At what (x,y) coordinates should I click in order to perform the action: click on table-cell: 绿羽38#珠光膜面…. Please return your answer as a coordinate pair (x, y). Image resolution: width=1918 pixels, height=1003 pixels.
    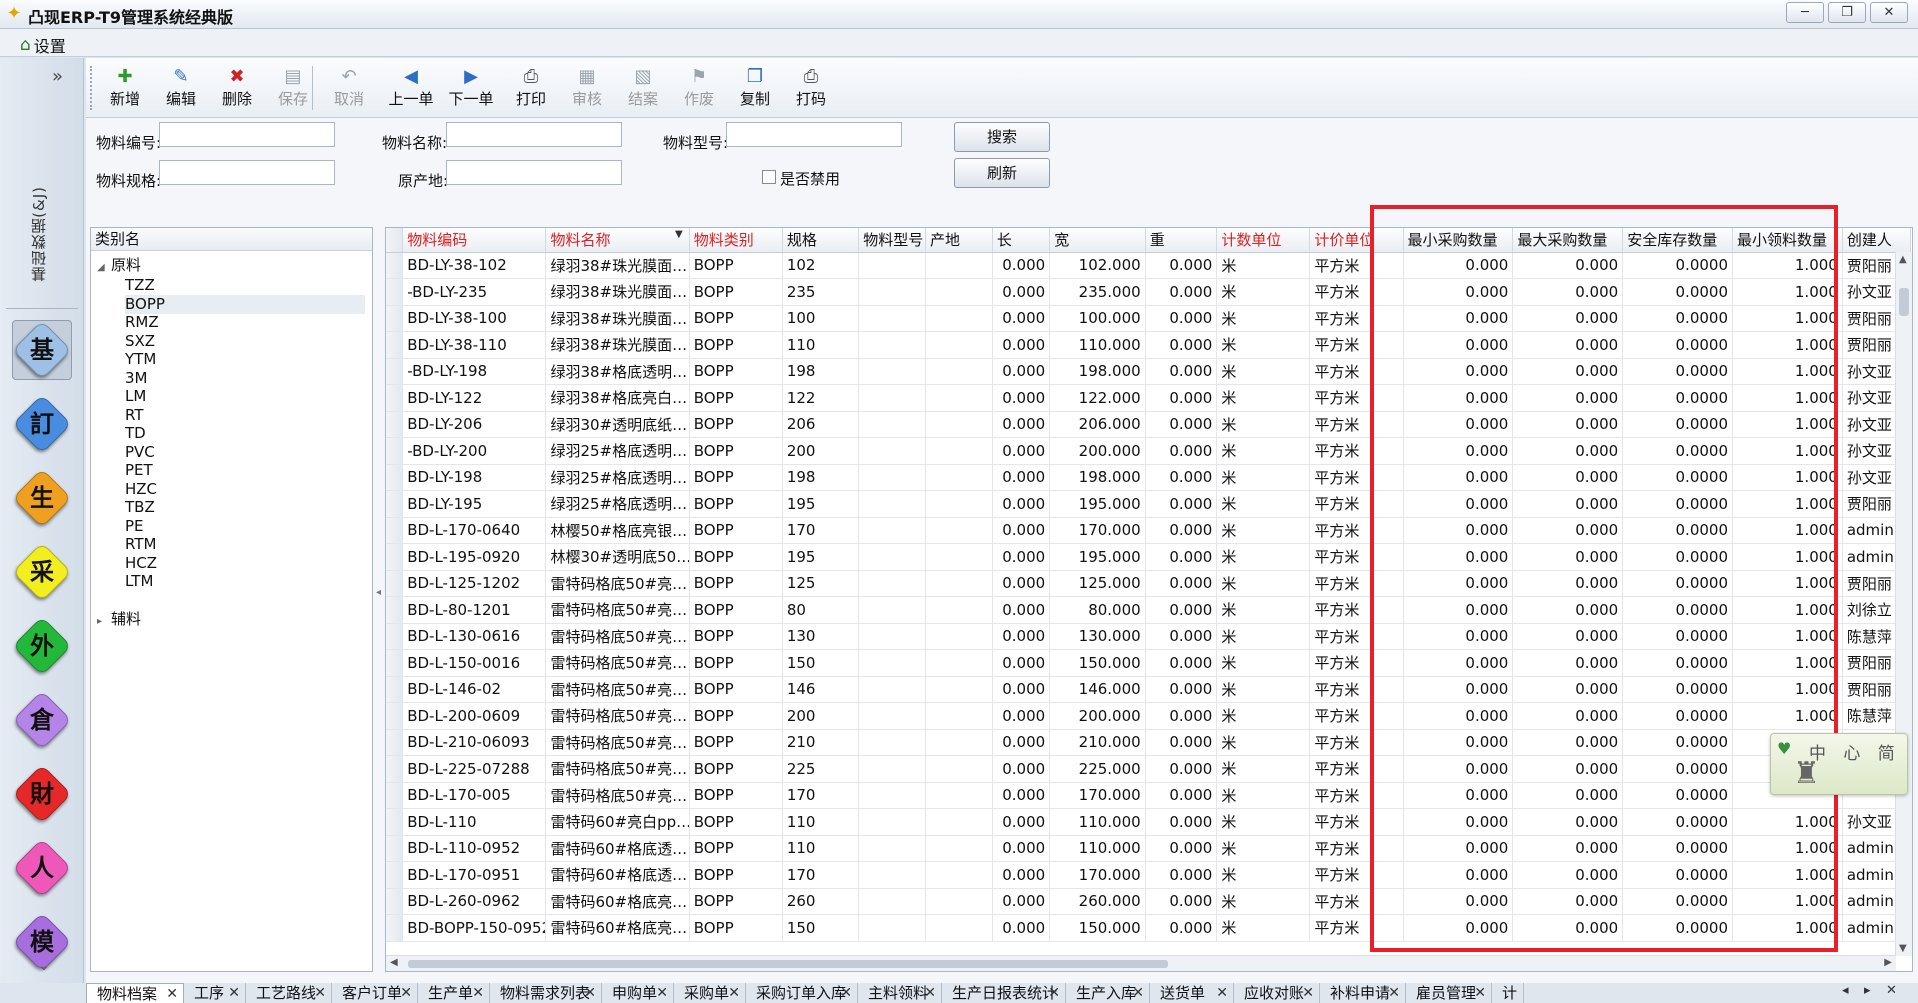
    Looking at the image, I should click on (617, 345).